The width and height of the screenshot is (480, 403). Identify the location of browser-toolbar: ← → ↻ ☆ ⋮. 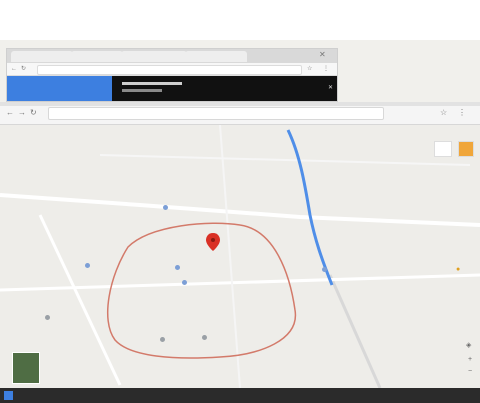
(240, 113).